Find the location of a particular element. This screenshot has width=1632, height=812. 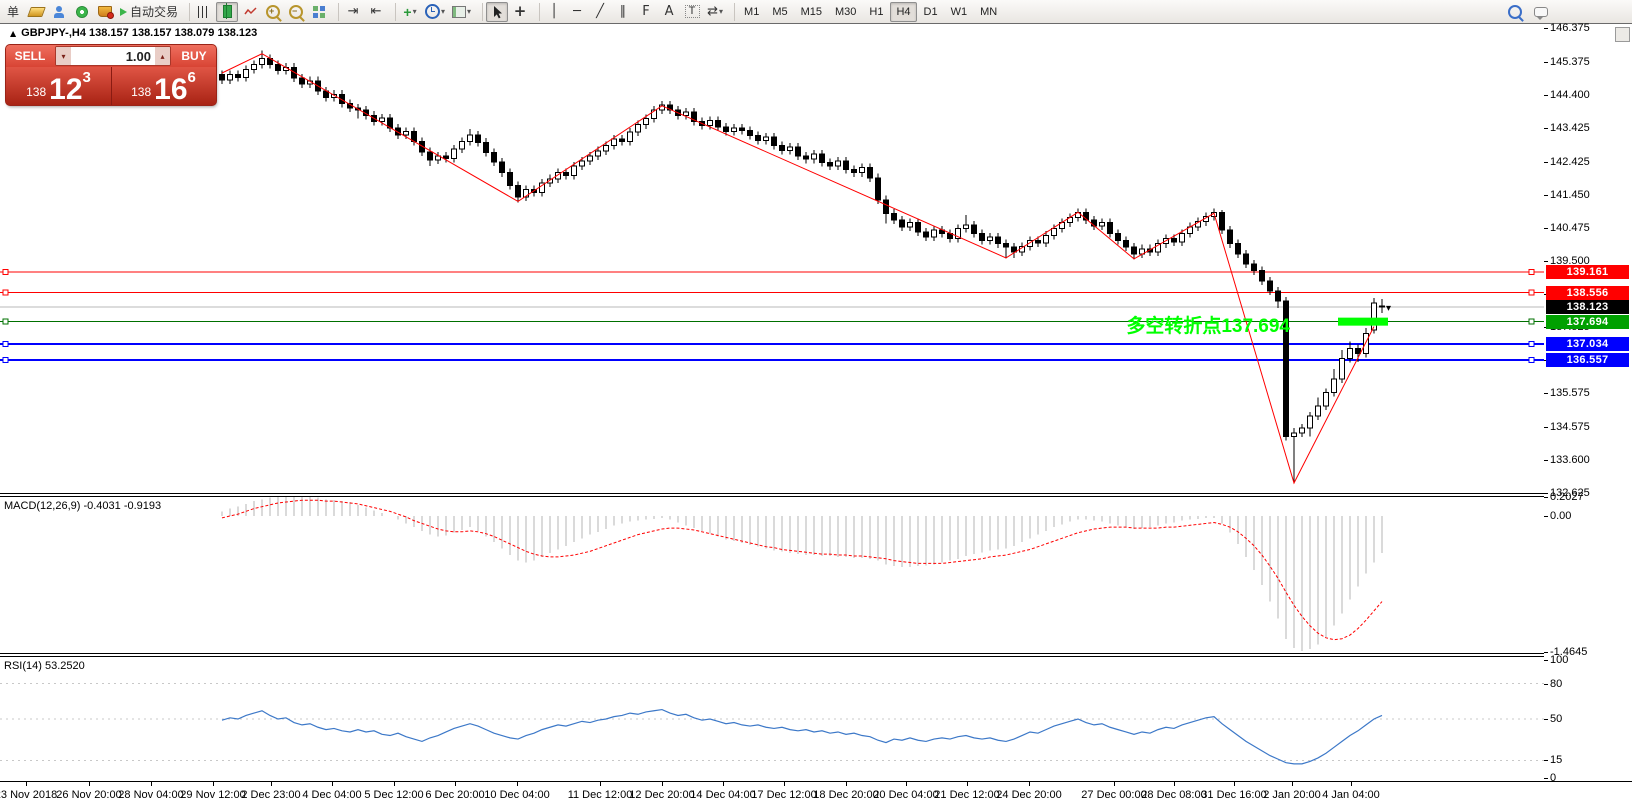

arrows-tool-button: ⇄ ▾ is located at coordinates (715, 12).